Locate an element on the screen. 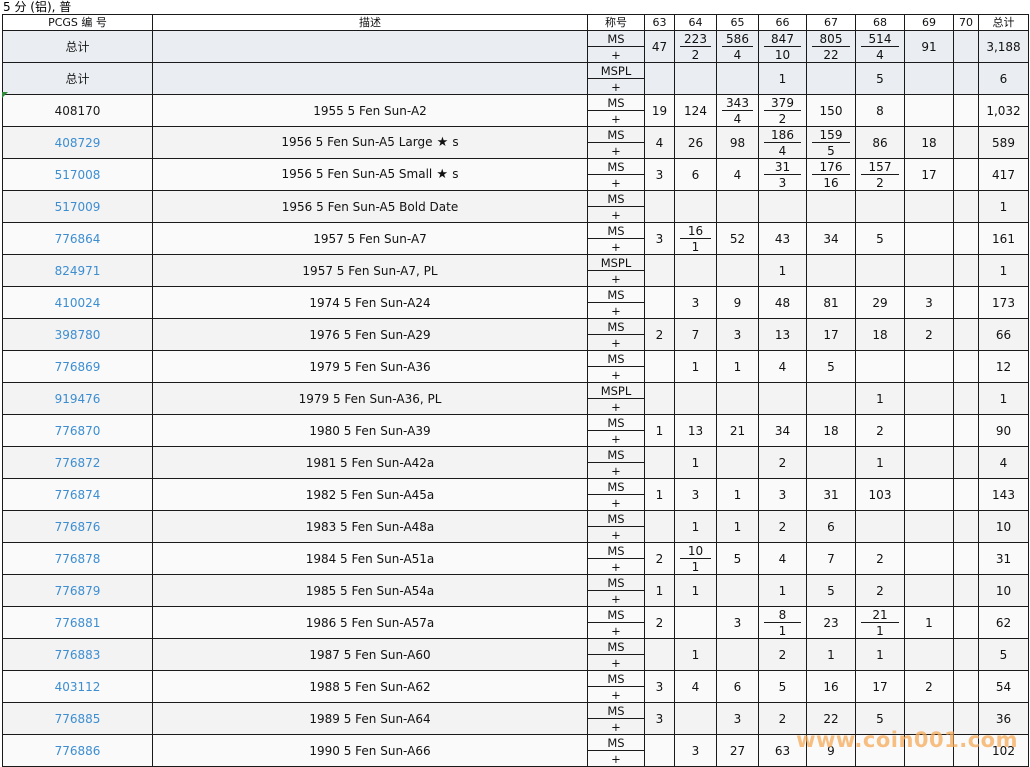 This screenshot has height=767, width=1030. pcgs-number-link: 410024 is located at coordinates (78, 303).